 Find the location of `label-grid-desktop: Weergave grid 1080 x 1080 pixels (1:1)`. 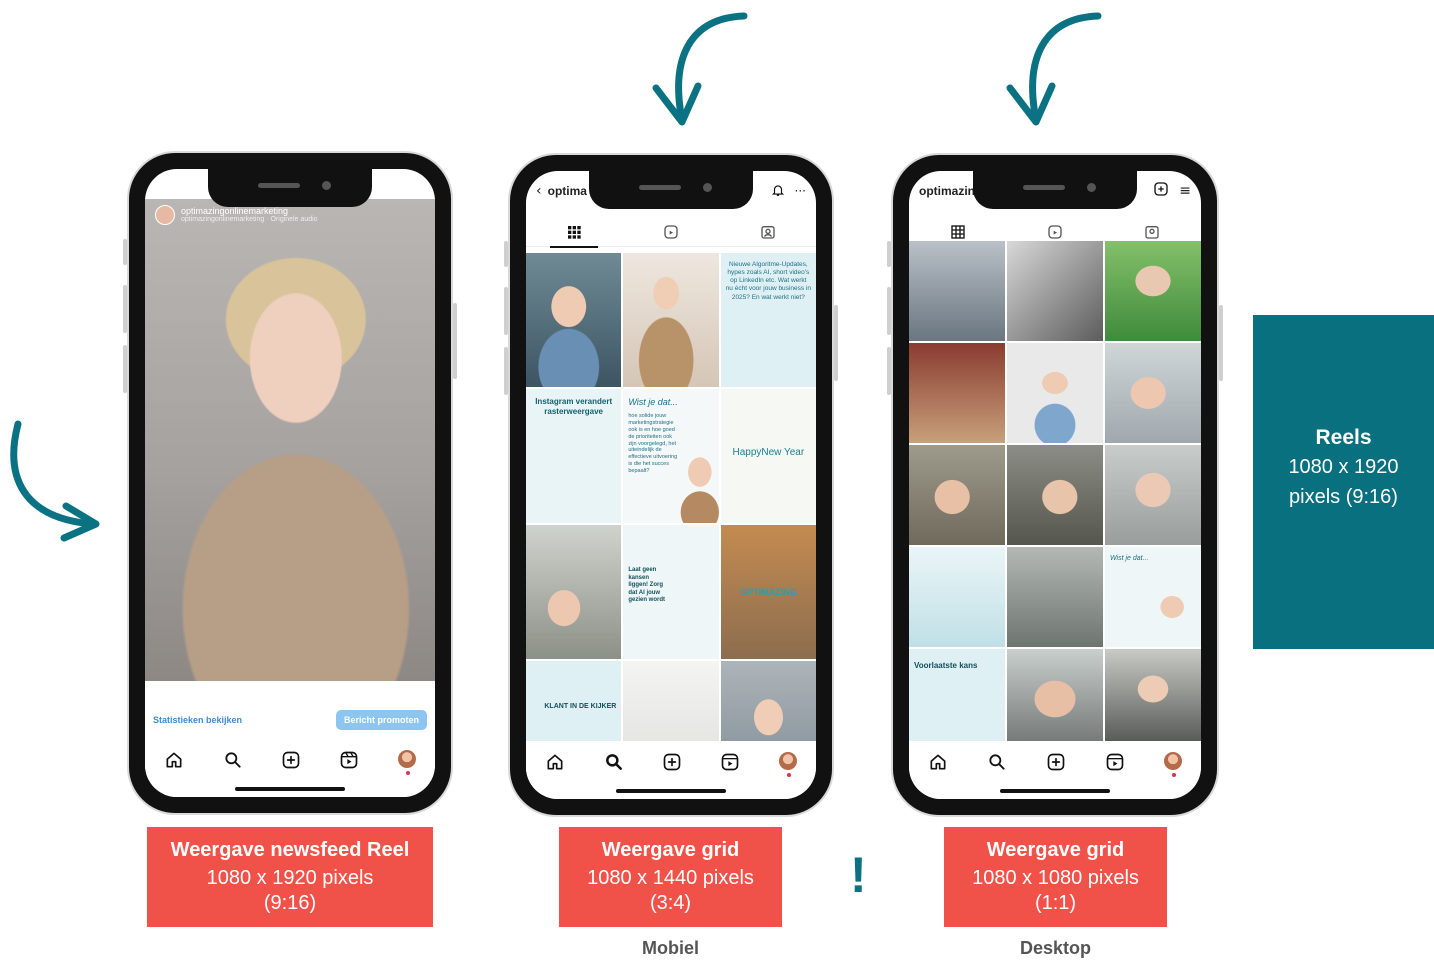

label-grid-desktop: Weergave grid 1080 x 1080 pixels (1:1) is located at coordinates (1055, 877).